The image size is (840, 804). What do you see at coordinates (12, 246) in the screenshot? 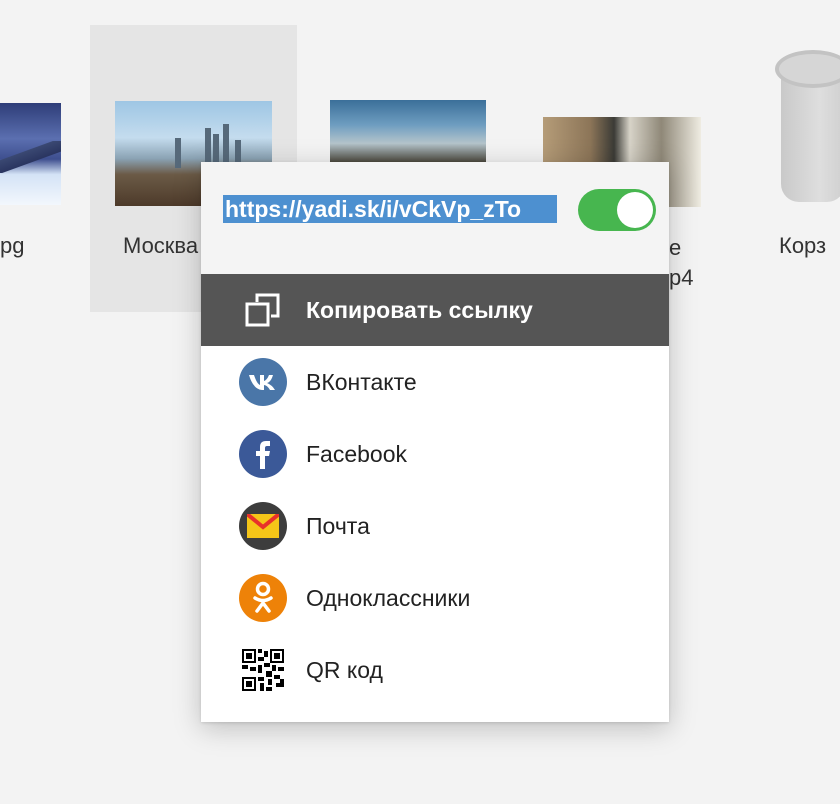
I see `file-label-1: pg` at bounding box center [12, 246].